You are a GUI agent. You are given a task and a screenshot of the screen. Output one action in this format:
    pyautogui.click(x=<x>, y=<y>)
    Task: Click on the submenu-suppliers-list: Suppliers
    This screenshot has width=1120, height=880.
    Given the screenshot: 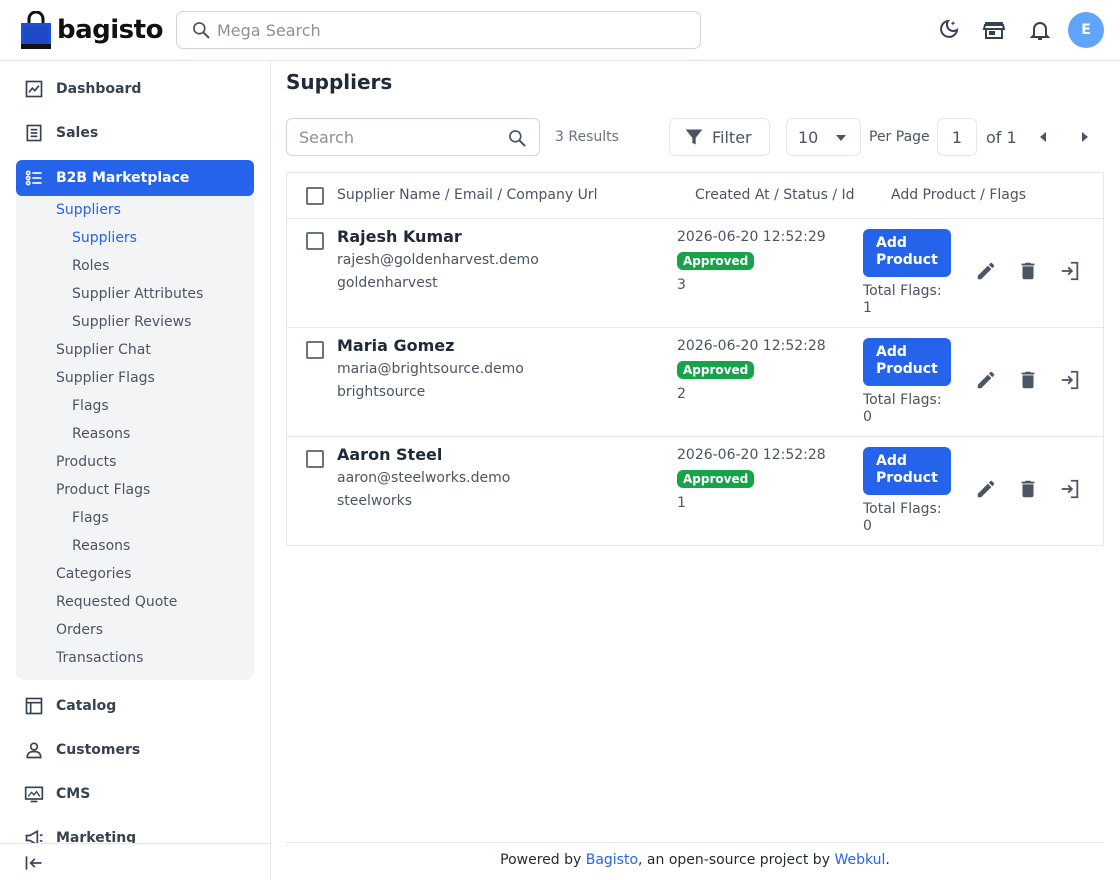 What is the action you would take?
    pyautogui.click(x=104, y=238)
    